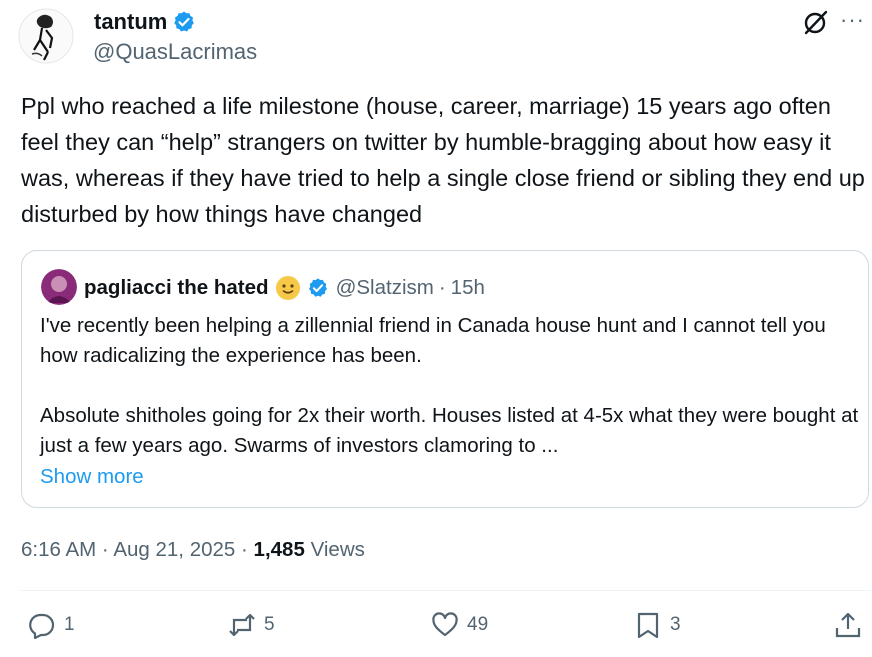  Describe the element at coordinates (446, 590) in the screenshot. I see `divider` at that location.